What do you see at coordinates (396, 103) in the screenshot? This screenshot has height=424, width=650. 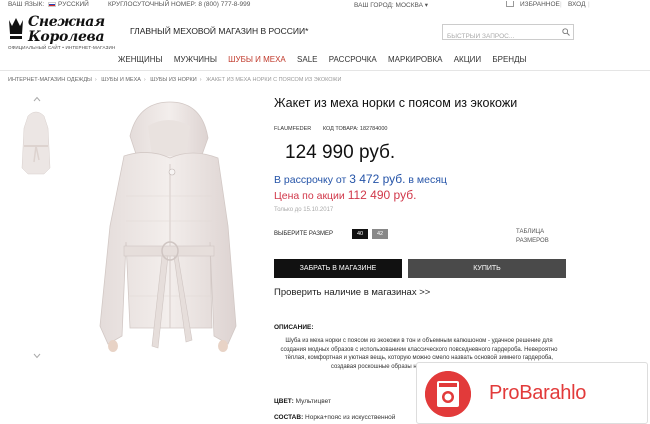 I see `product-title: Жакет из меха норки с поясом из экокожи` at bounding box center [396, 103].